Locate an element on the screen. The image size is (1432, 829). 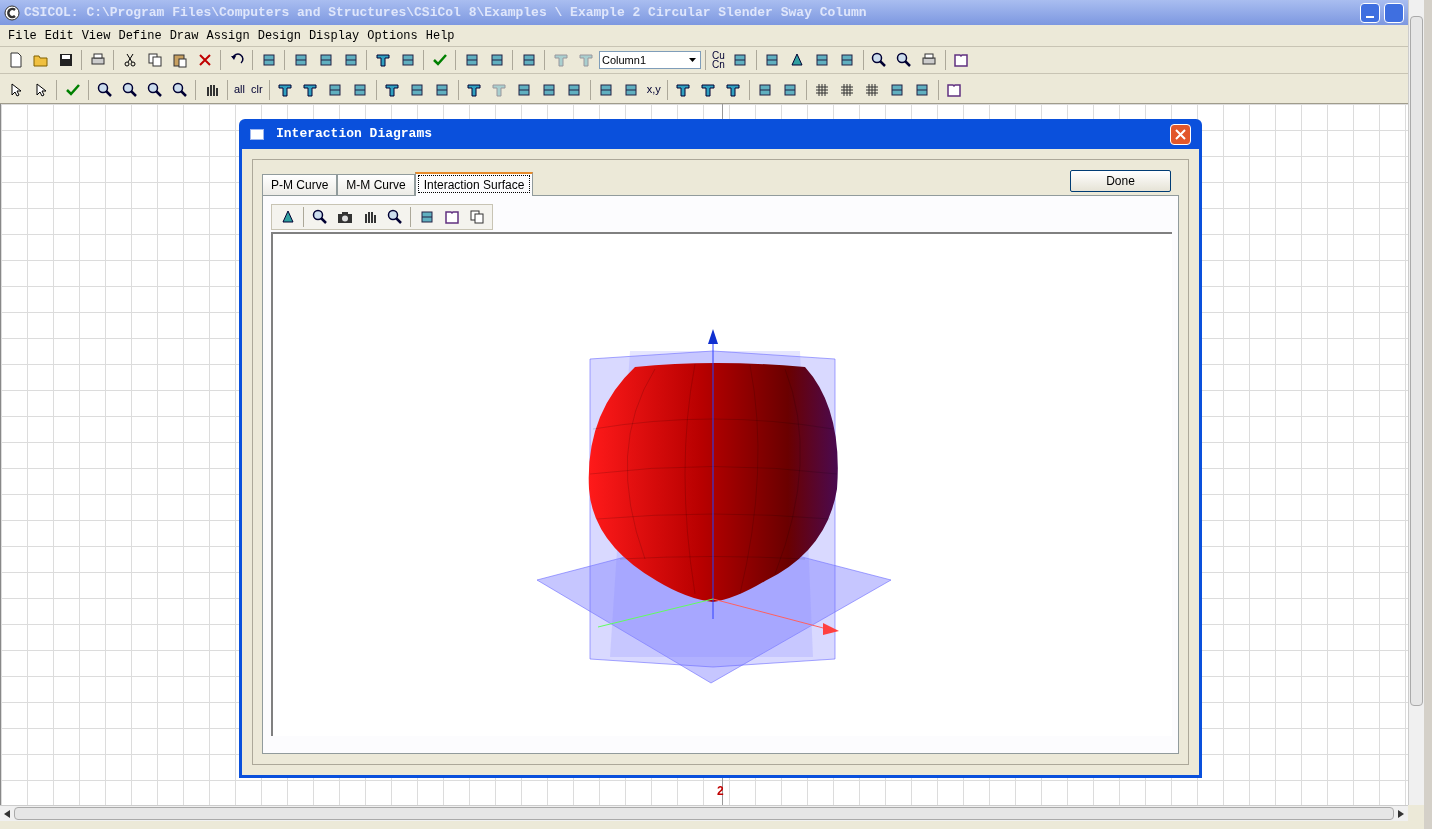
menu-item: Assign is located at coordinates (228, 35).